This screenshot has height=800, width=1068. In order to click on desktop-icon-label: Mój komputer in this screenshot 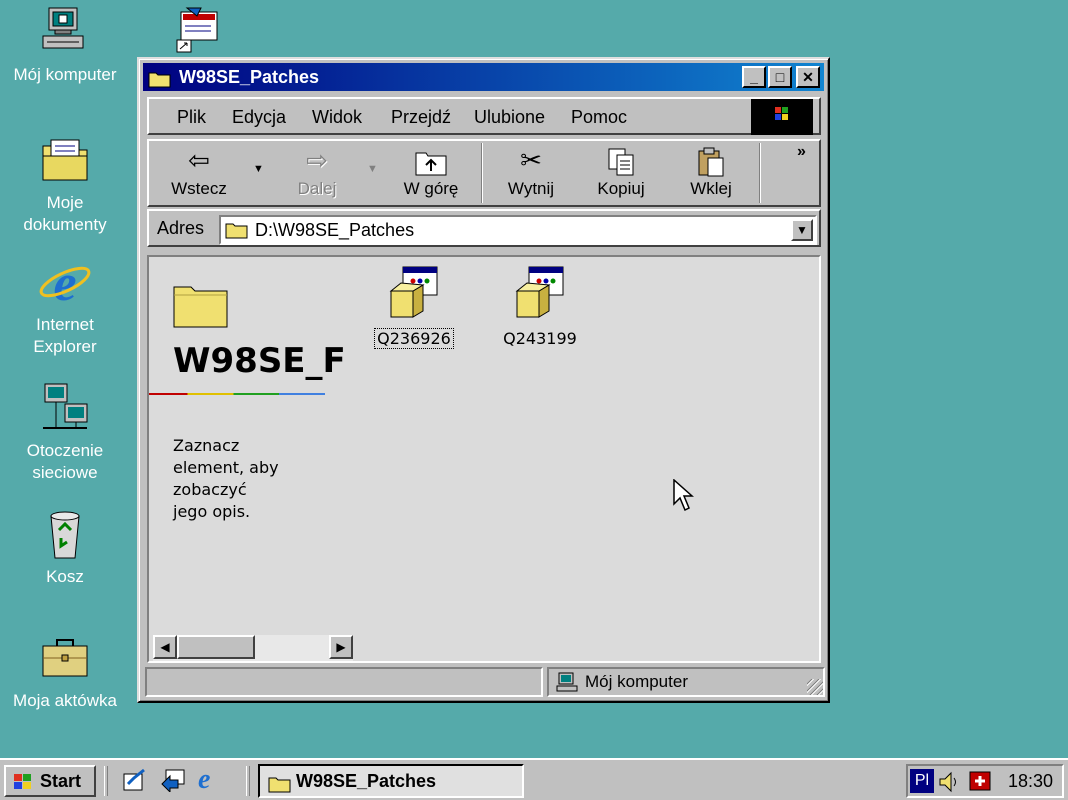, I will do `click(65, 74)`.